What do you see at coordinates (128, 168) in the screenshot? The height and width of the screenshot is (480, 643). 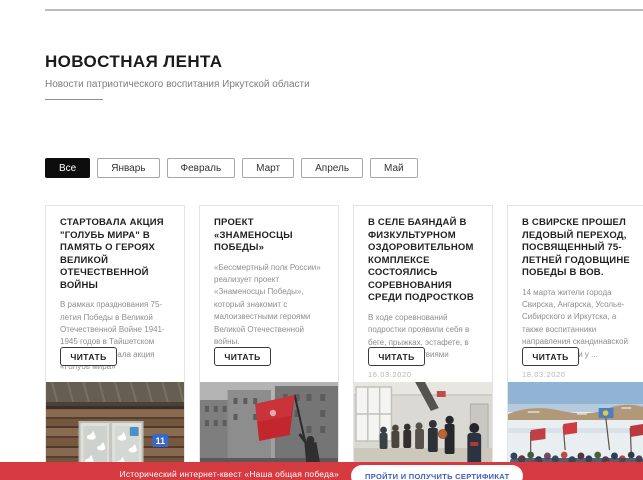 I see `filter-january: Январь` at bounding box center [128, 168].